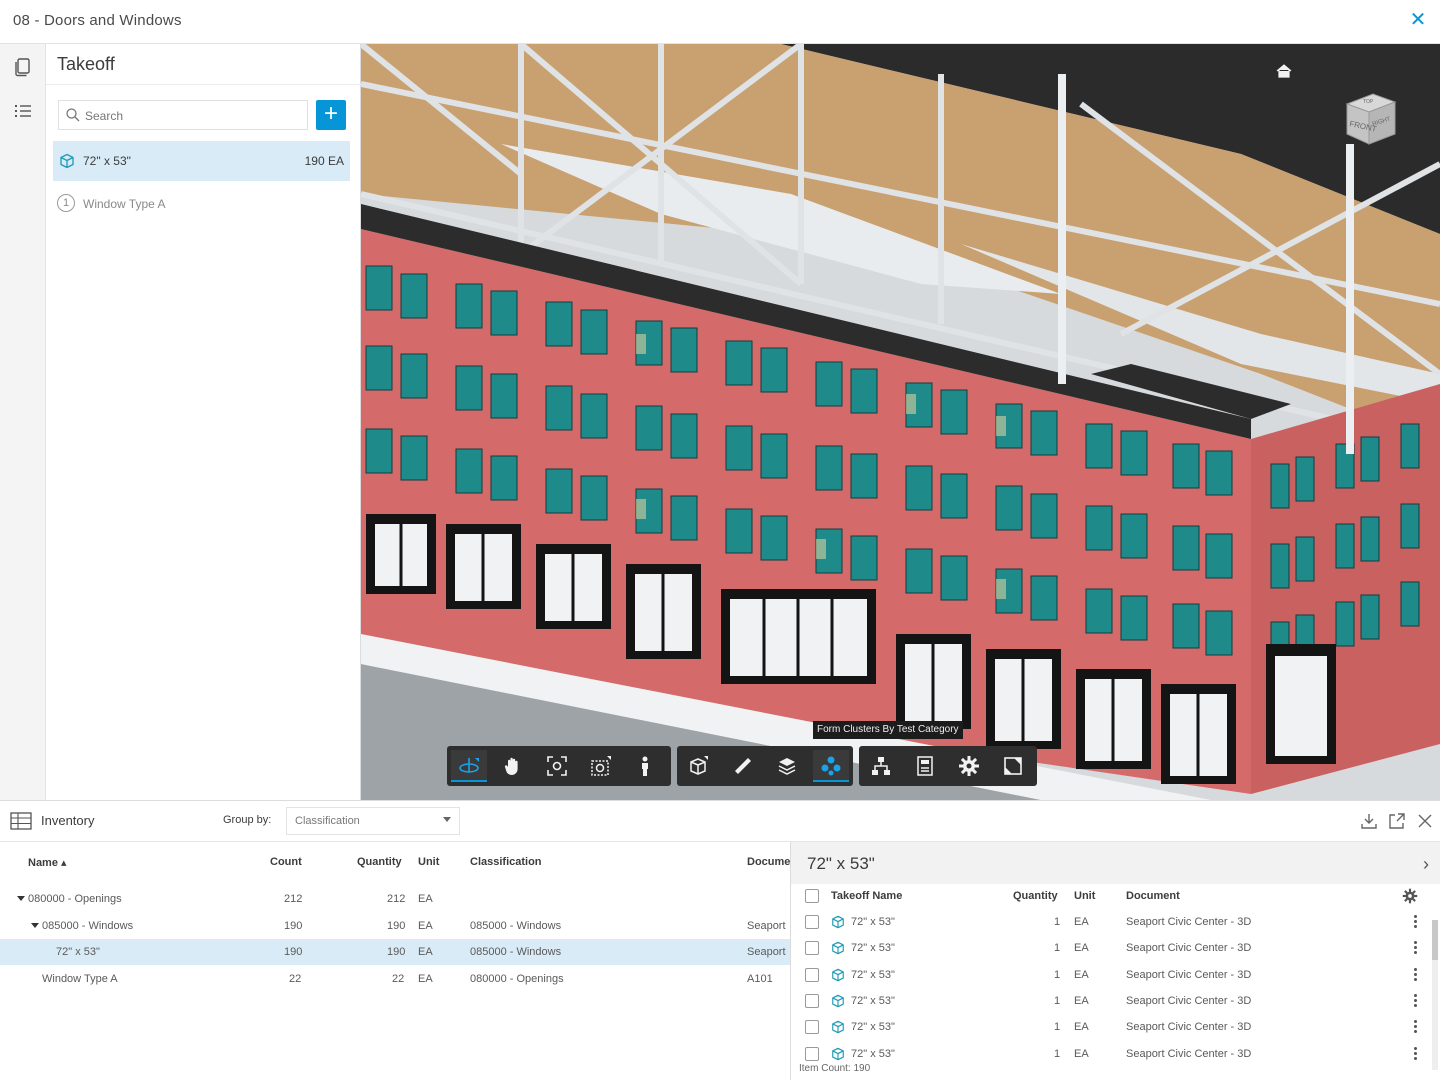 This screenshot has width=1440, height=1080. I want to click on row-count: 190, so click(293, 952).